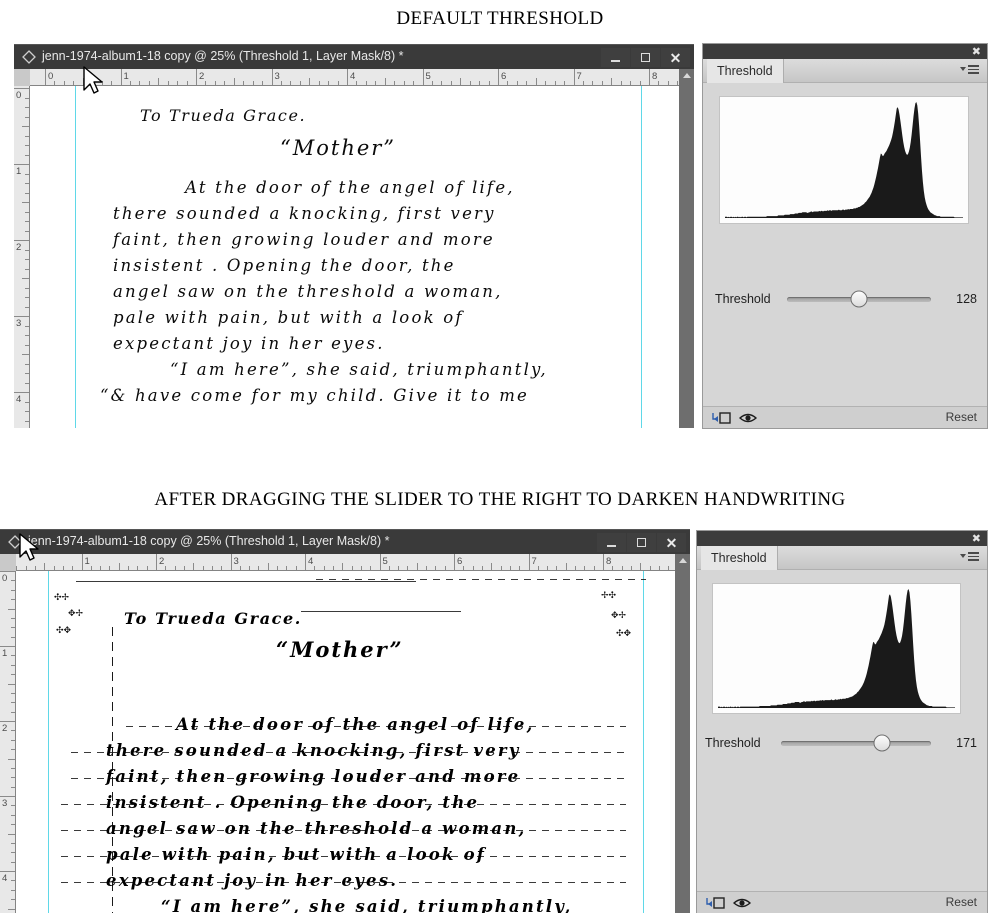 The image size is (1000, 913). I want to click on vertical-ruler-default: 0 1 2 3 4, so click(22, 257).